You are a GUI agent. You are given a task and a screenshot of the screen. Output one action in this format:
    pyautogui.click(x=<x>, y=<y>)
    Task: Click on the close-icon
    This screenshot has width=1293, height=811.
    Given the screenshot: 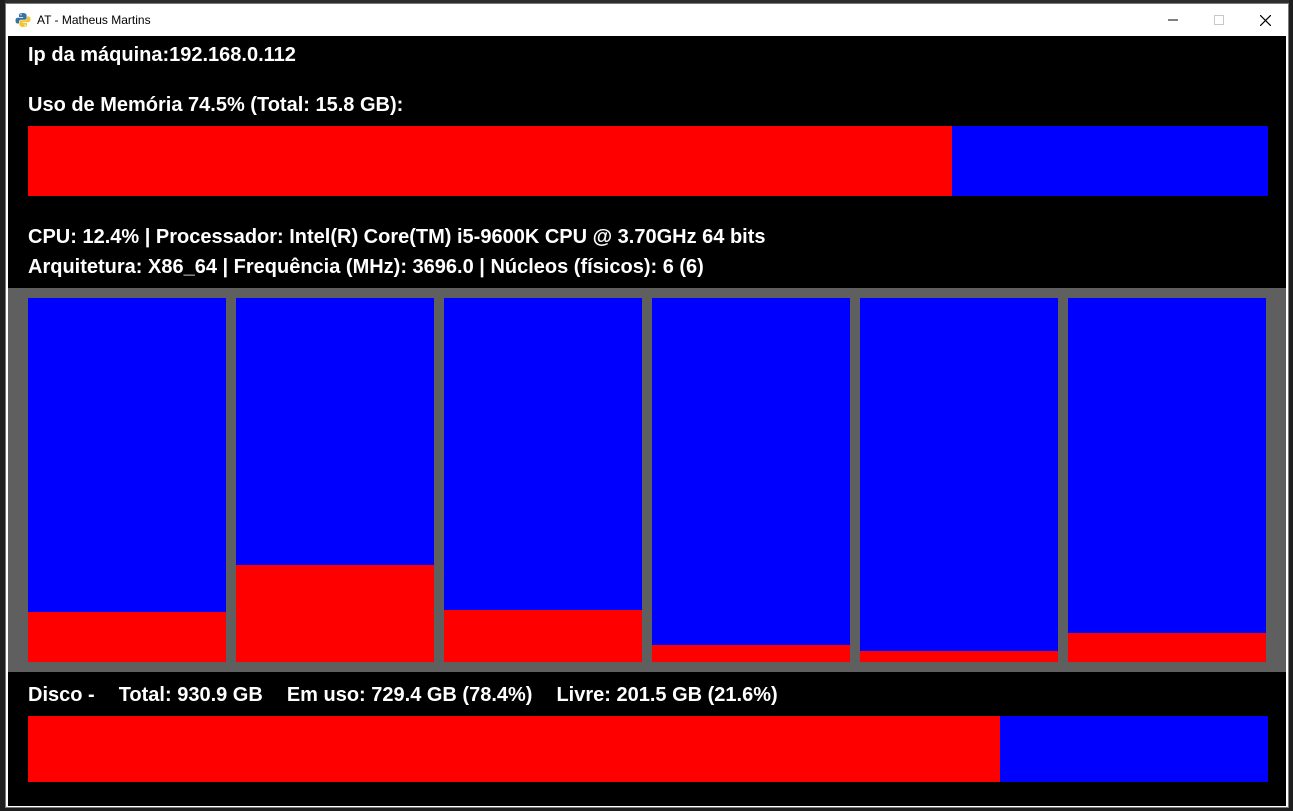 What is the action you would take?
    pyautogui.click(x=1265, y=20)
    